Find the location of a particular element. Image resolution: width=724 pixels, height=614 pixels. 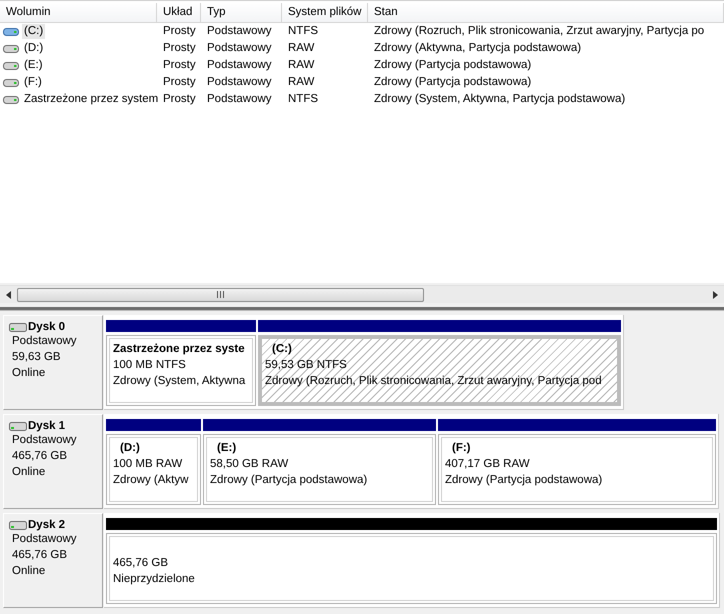

disk-name: Dysk 2 is located at coordinates (47, 525).